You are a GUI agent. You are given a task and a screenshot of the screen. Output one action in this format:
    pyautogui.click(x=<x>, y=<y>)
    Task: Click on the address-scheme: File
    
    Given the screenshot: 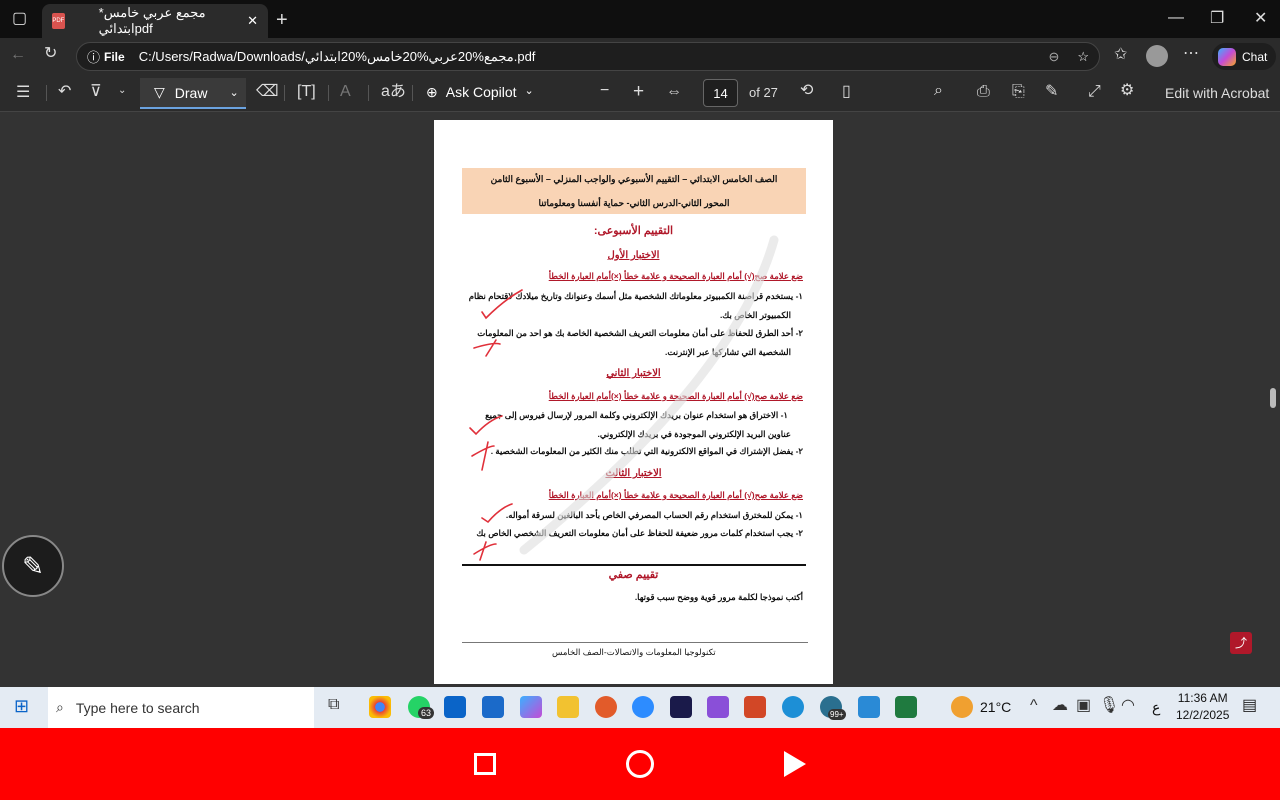 What is the action you would take?
    pyautogui.click(x=114, y=56)
    